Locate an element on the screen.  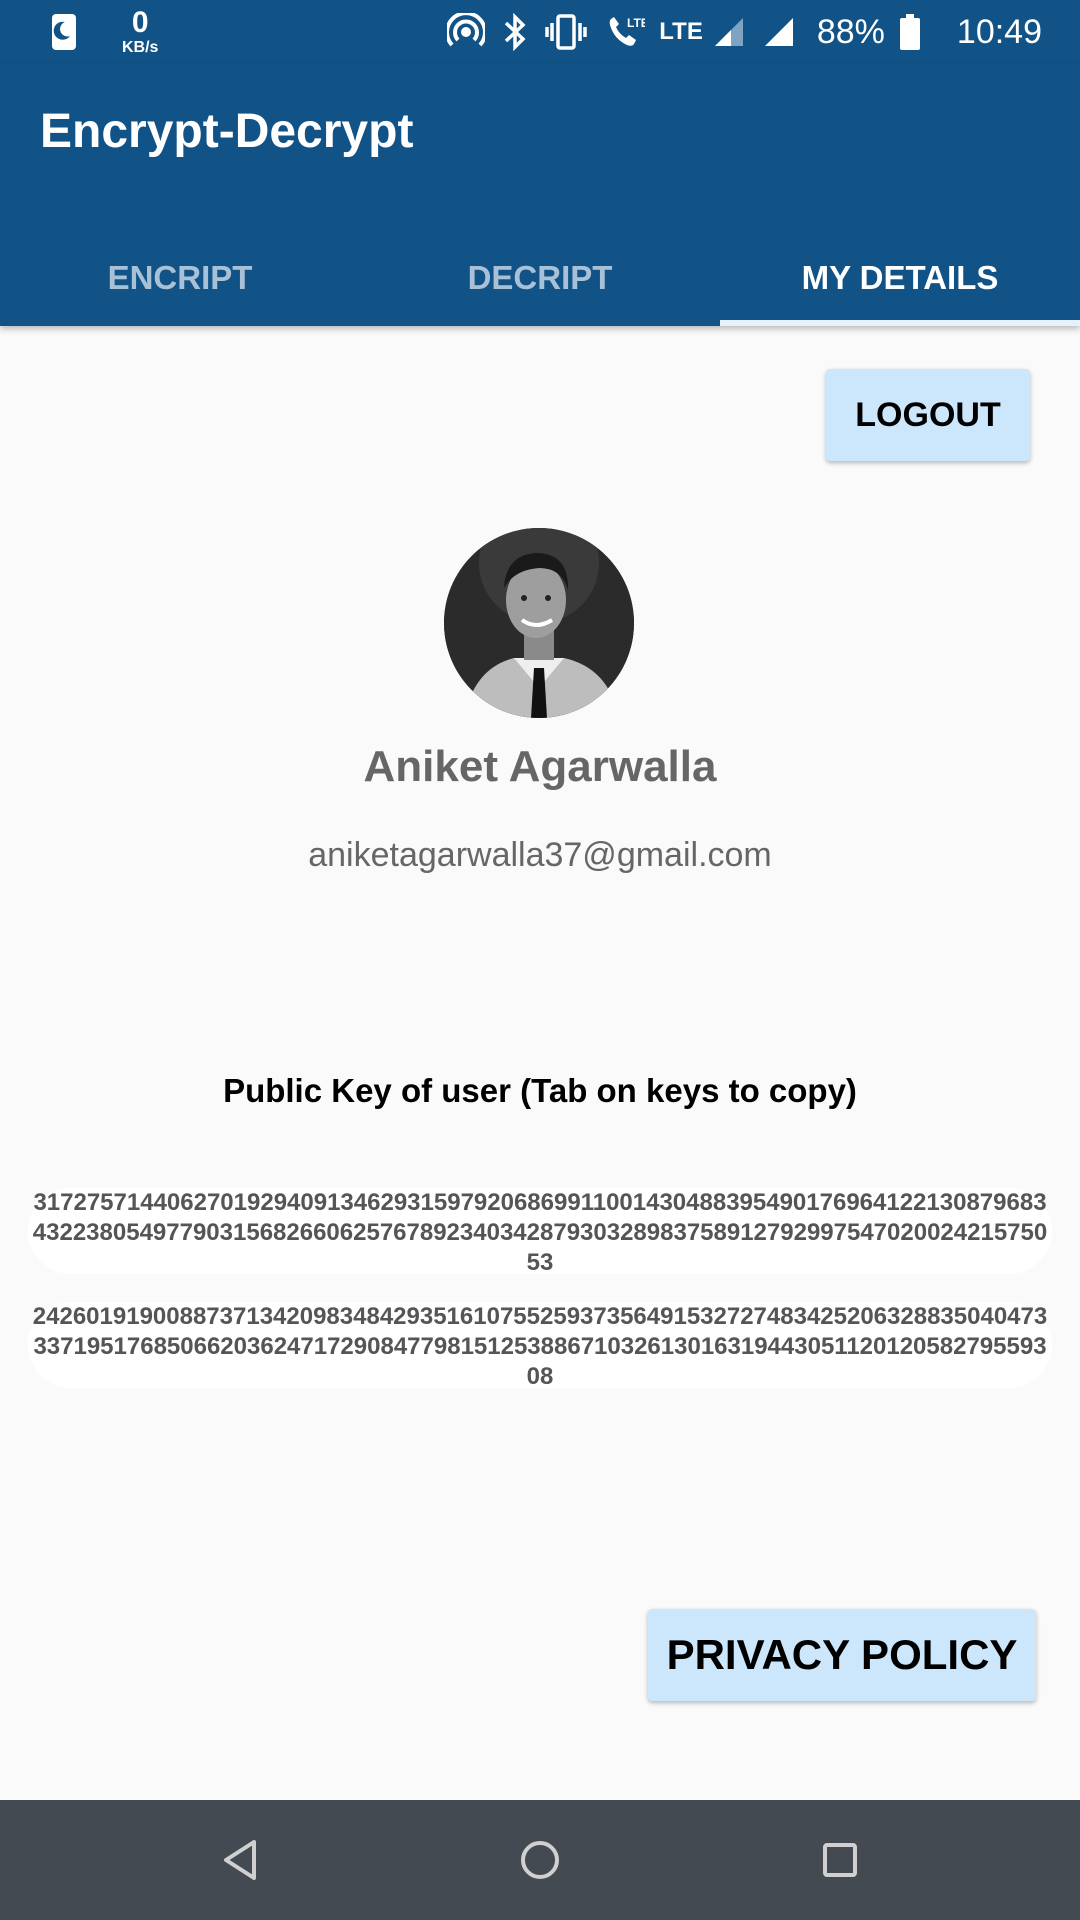
night-mode-icon is located at coordinates (64, 32).